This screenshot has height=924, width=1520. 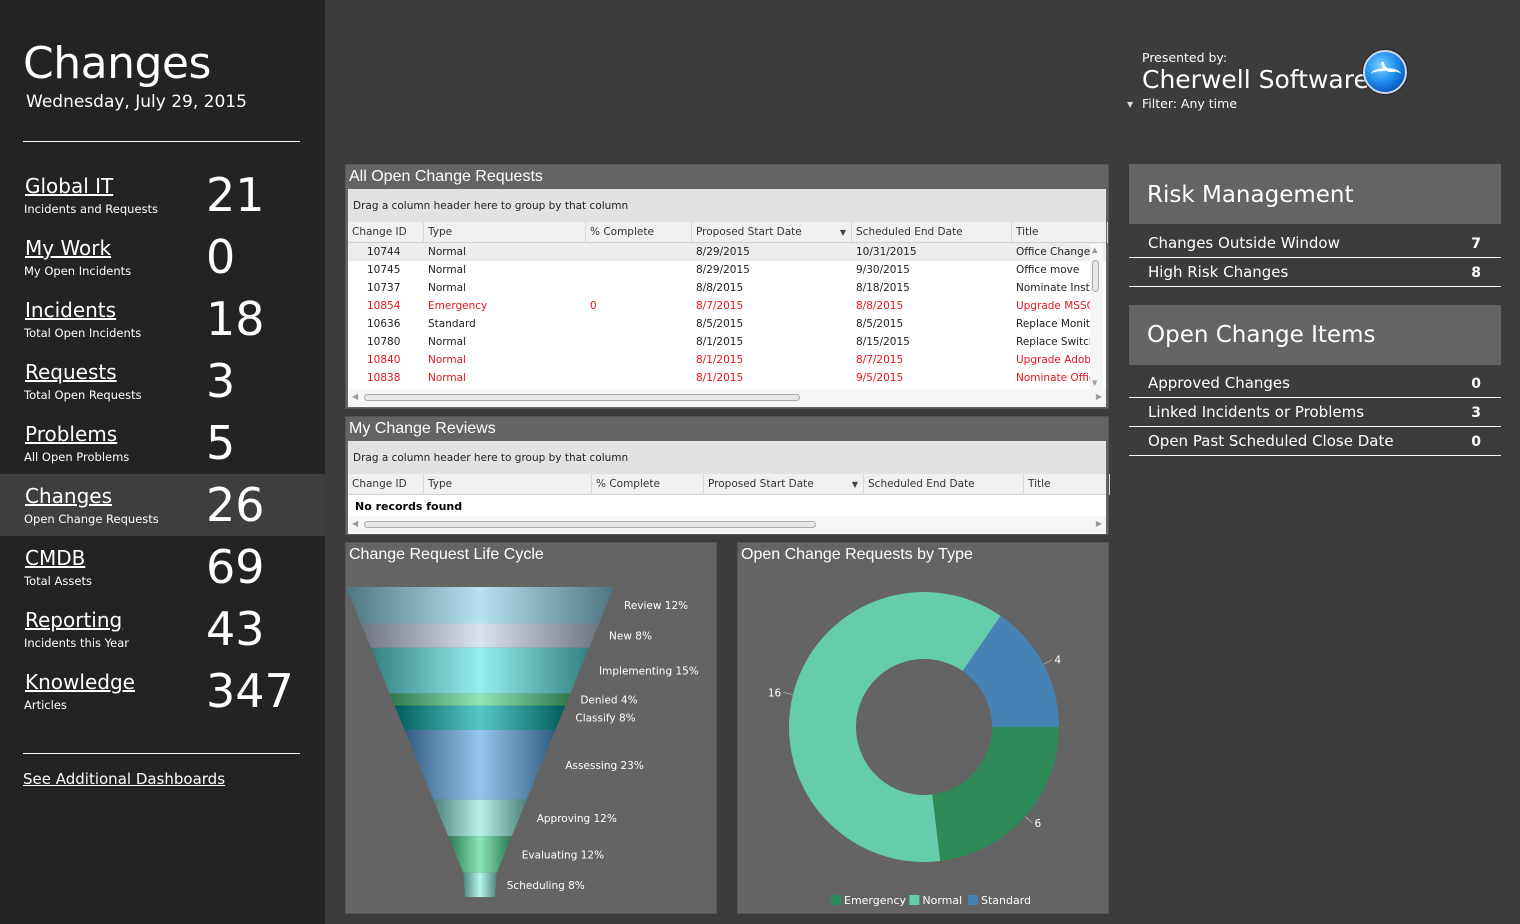 I want to click on sidebar-item-count: 21, so click(x=235, y=195).